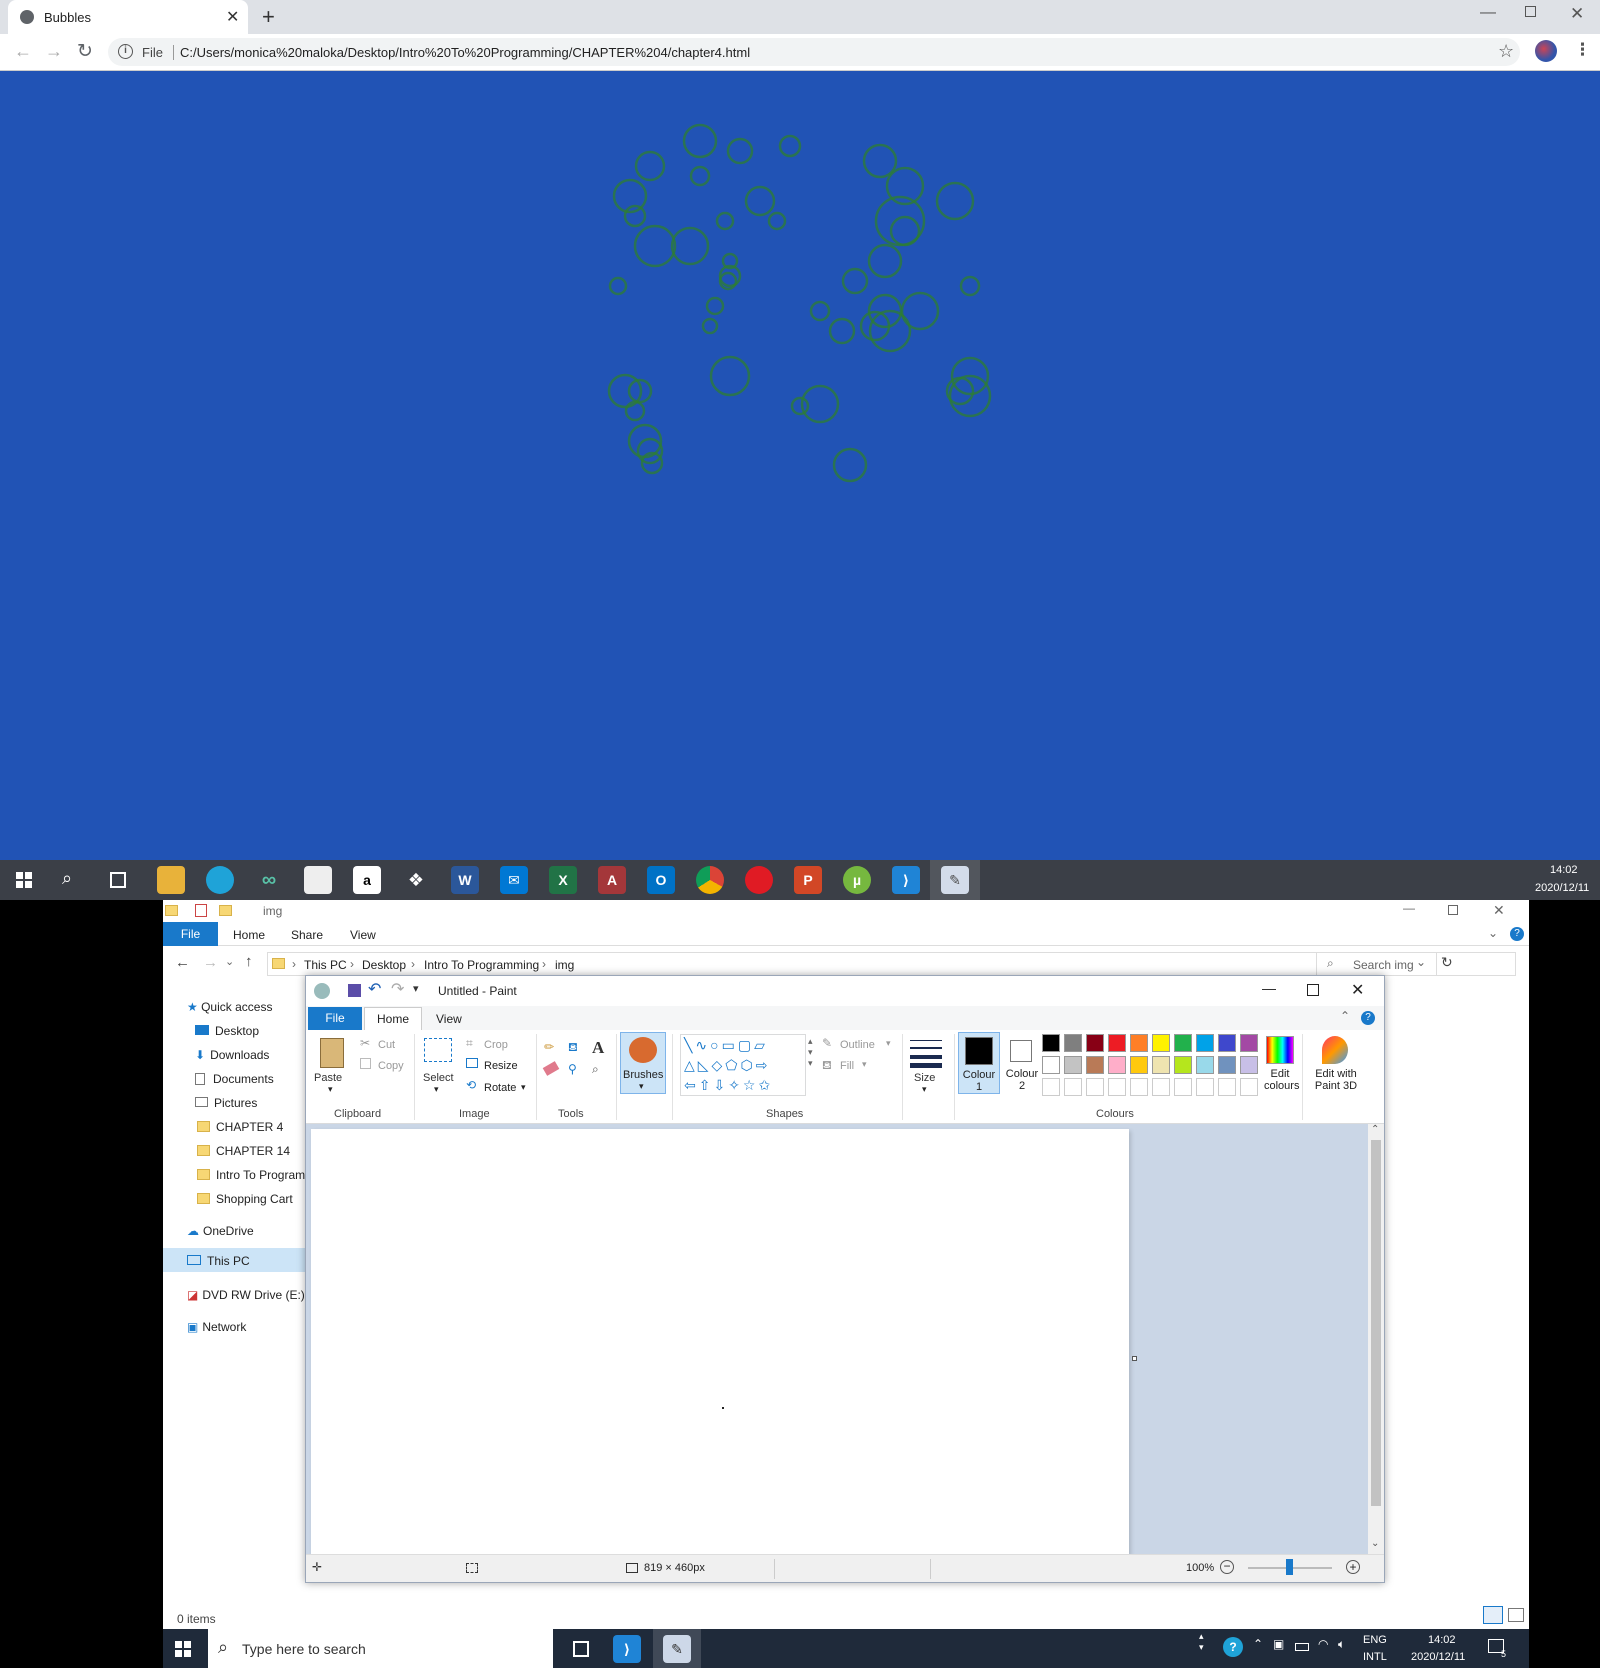  I want to click on restore-icon, so click(1530, 11).